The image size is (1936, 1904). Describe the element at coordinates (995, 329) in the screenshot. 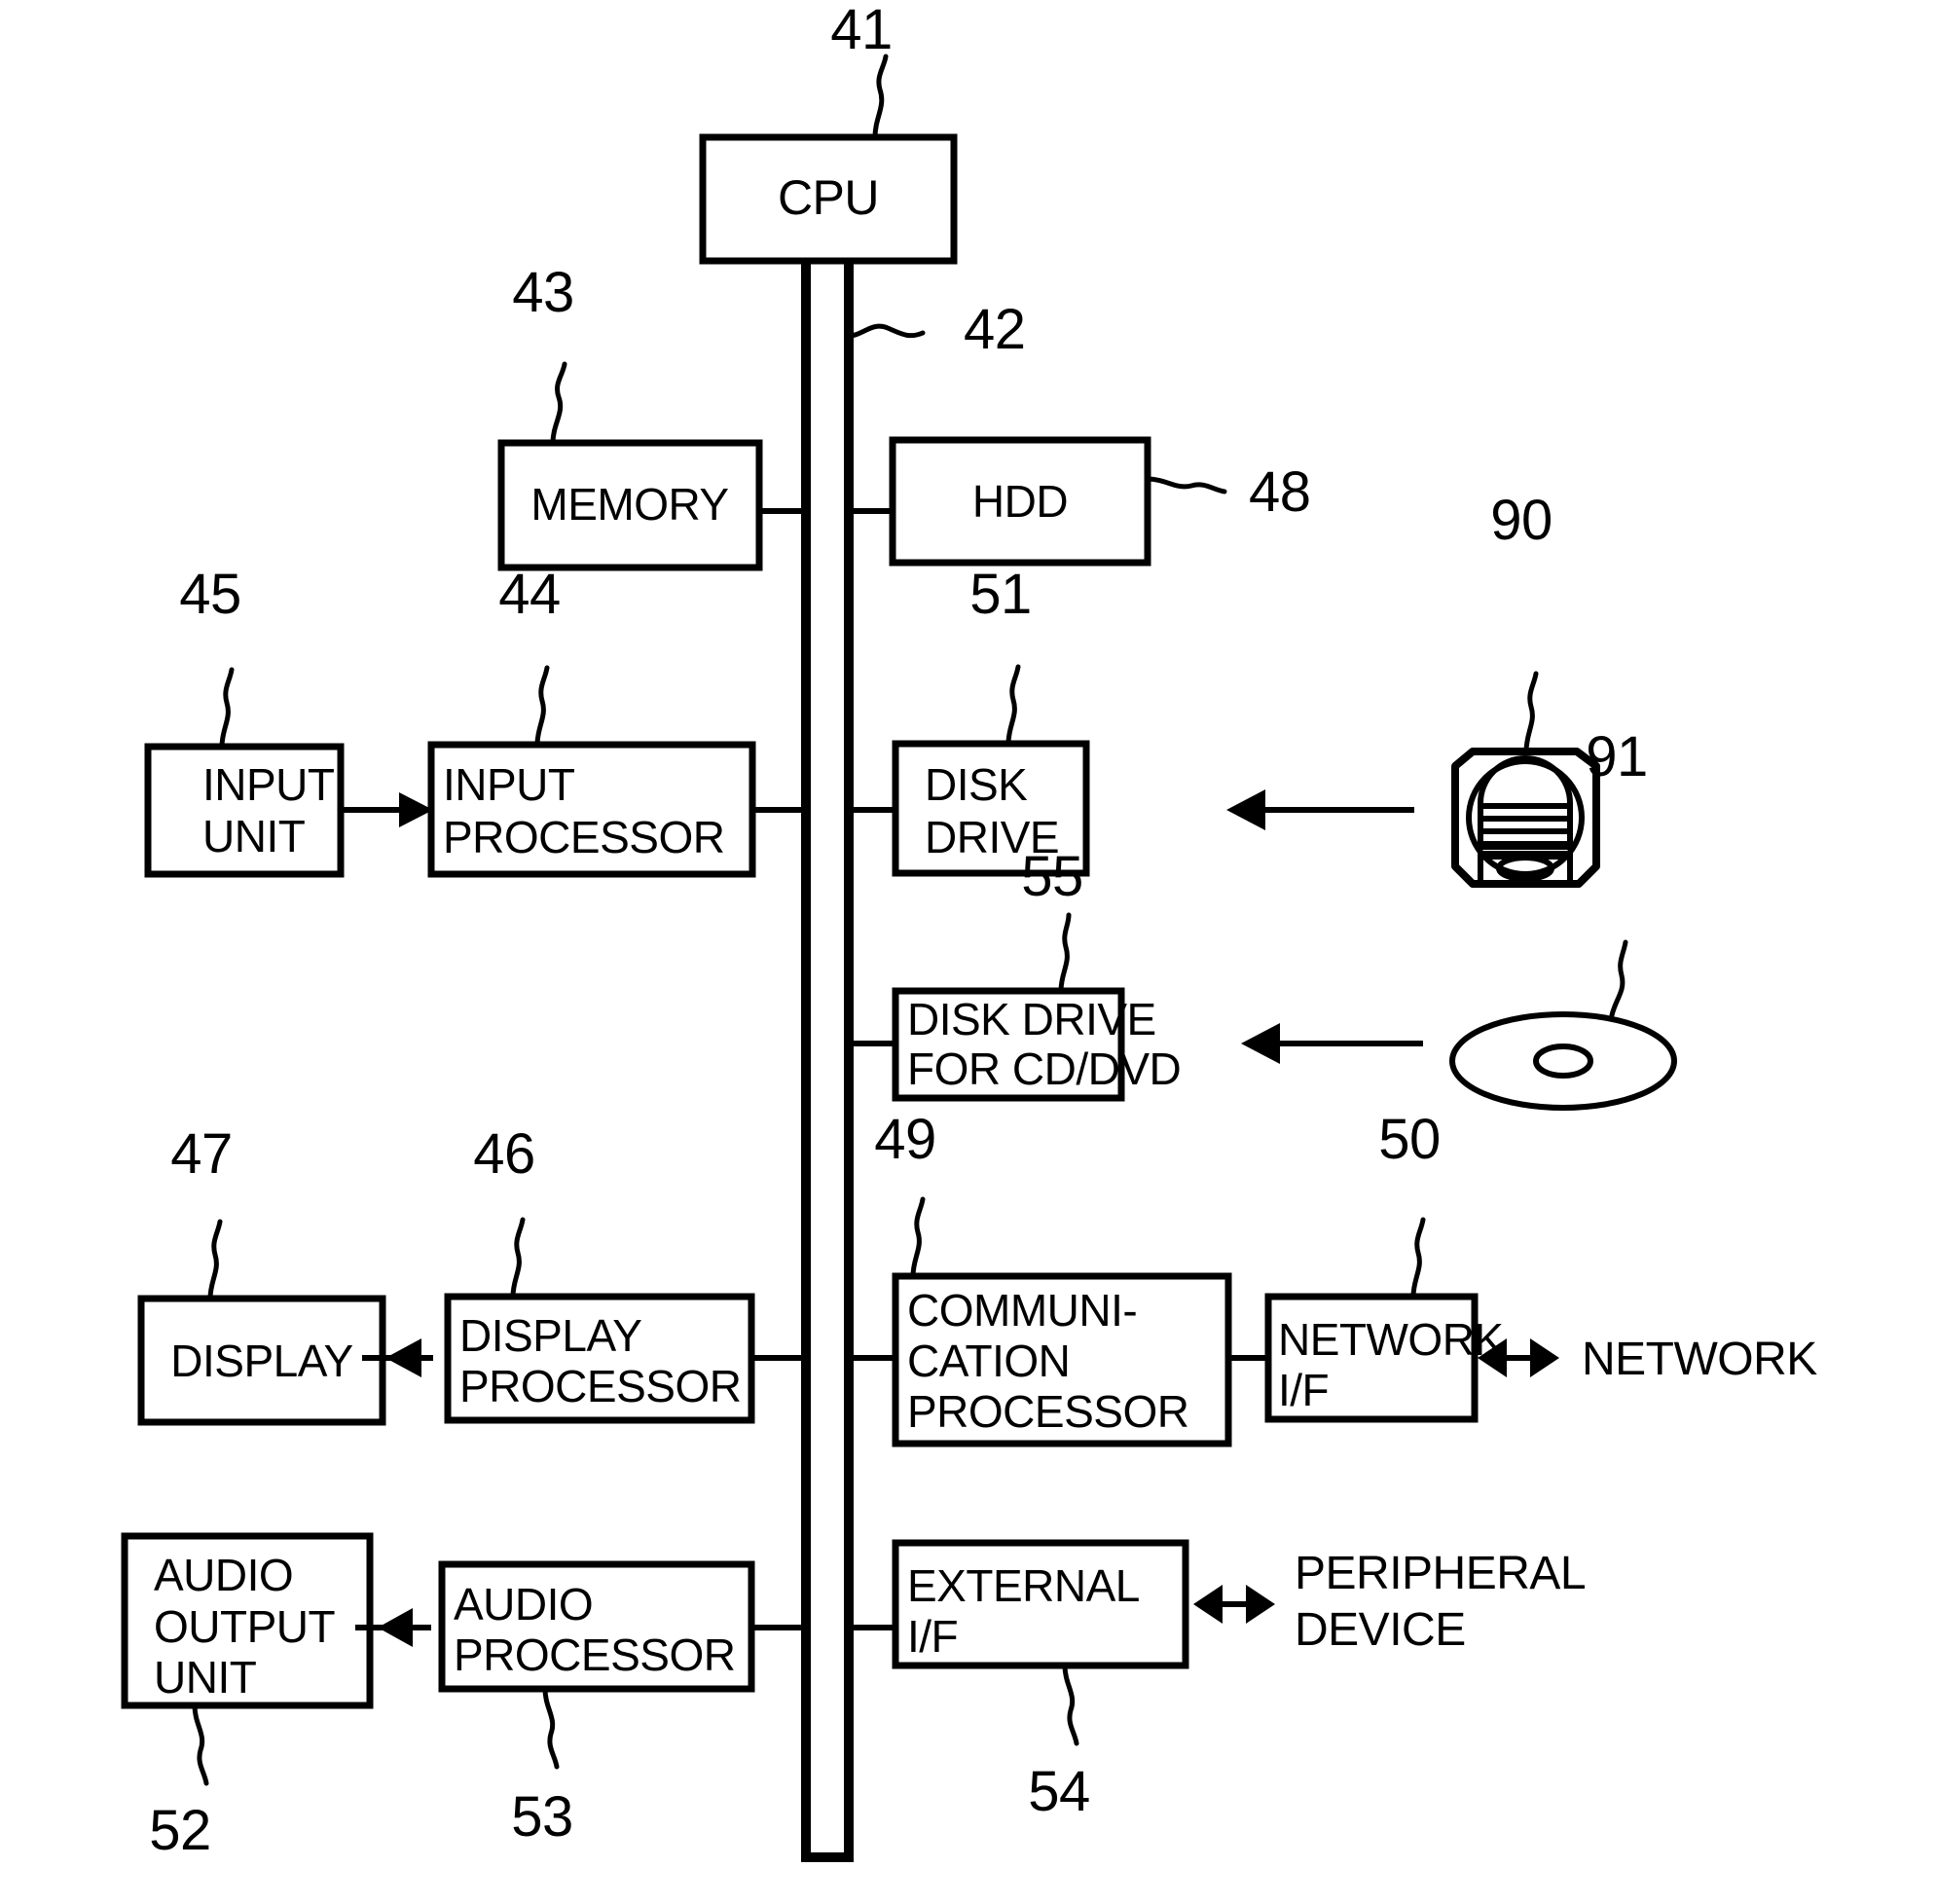

I see `ref-number-42: 42` at that location.